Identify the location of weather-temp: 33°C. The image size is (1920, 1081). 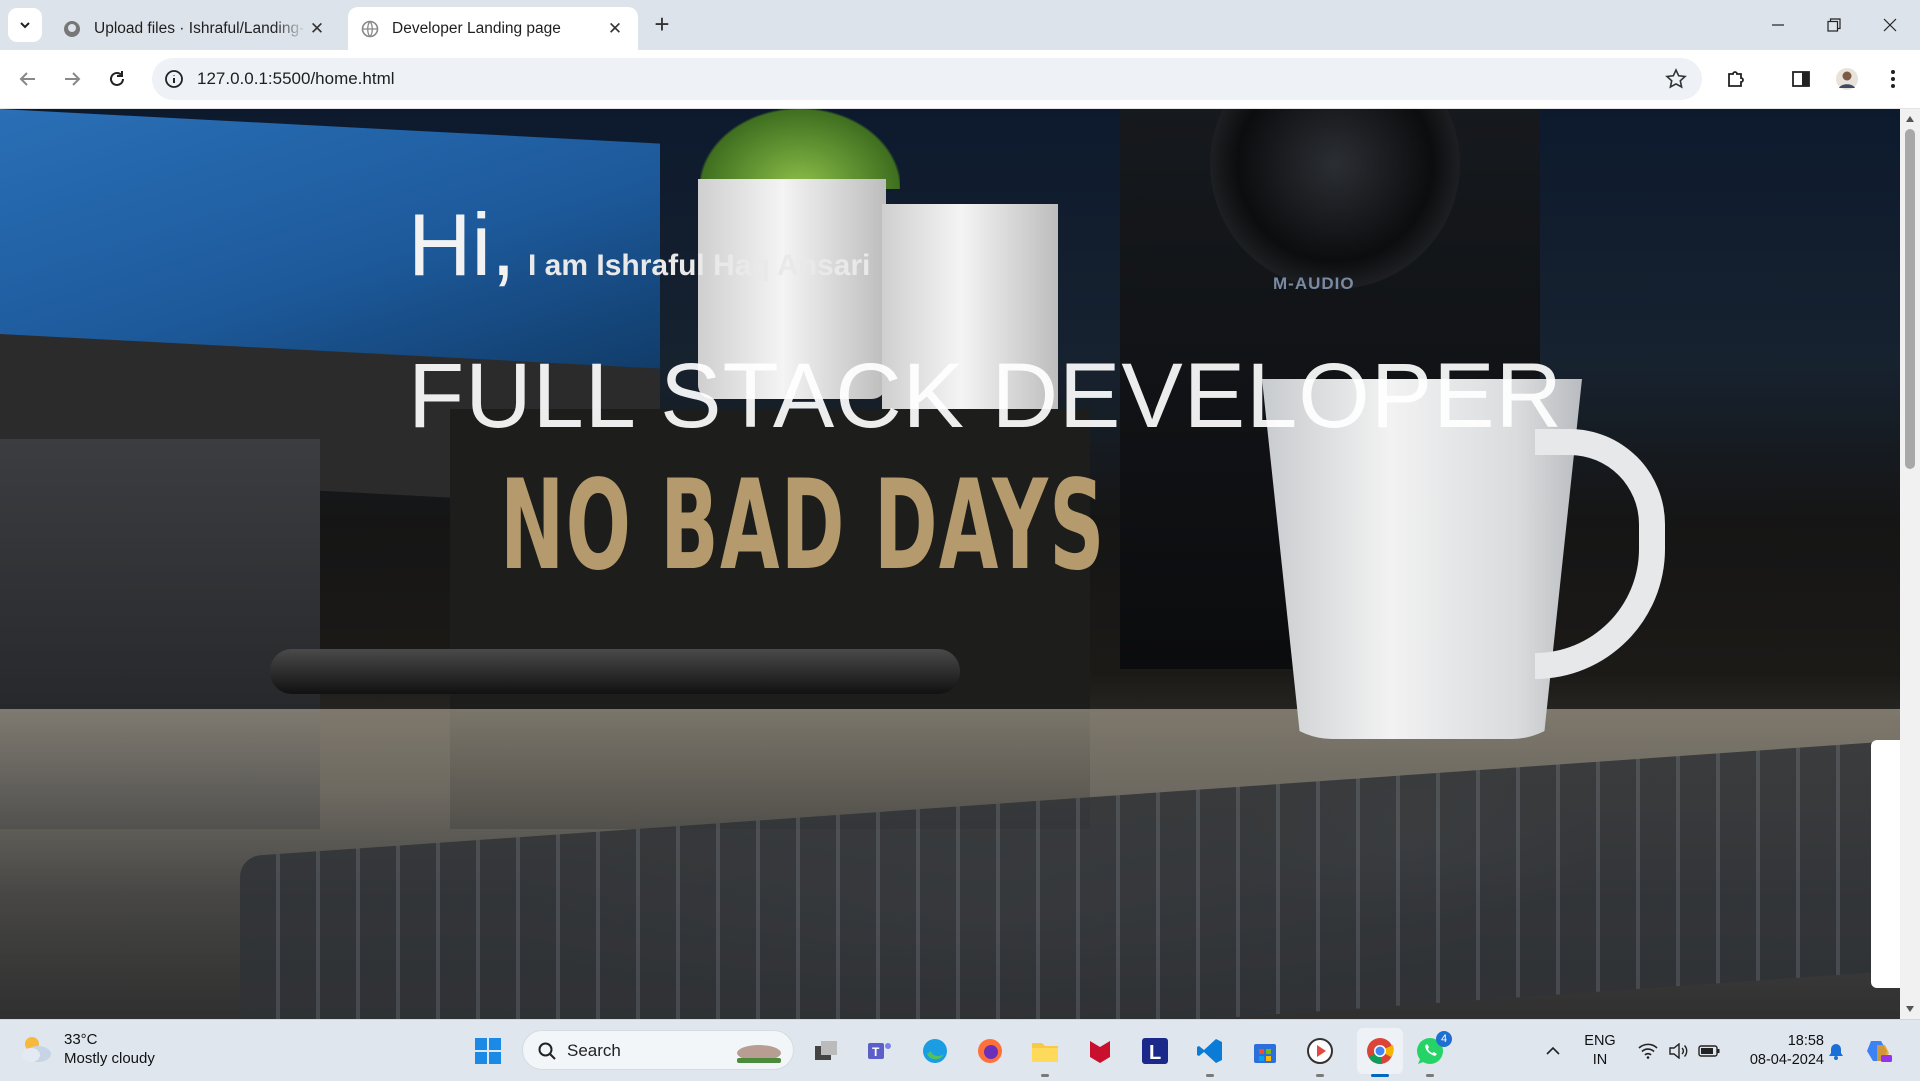
(81, 1039).